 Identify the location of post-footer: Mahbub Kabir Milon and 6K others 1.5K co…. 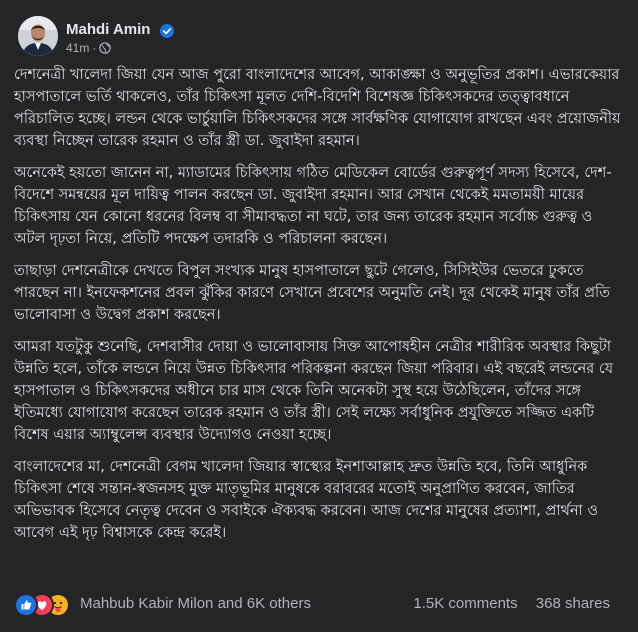
(318, 605).